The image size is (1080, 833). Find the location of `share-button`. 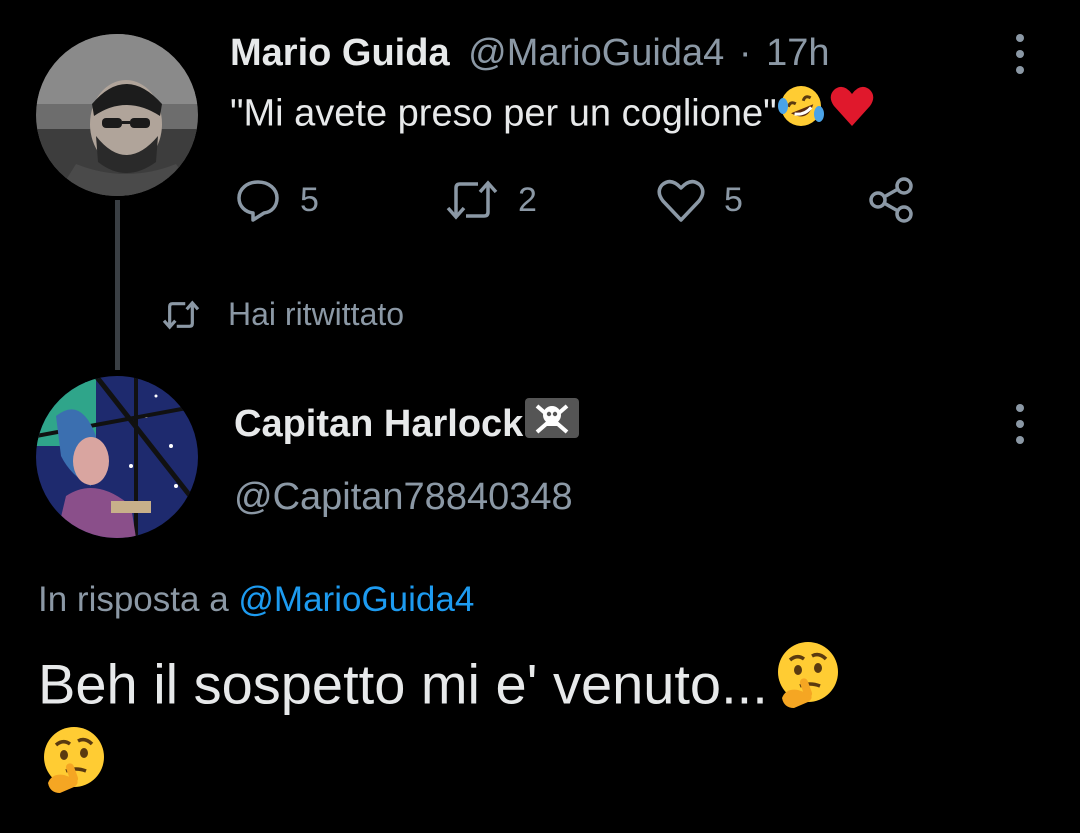

share-button is located at coordinates (891, 200).